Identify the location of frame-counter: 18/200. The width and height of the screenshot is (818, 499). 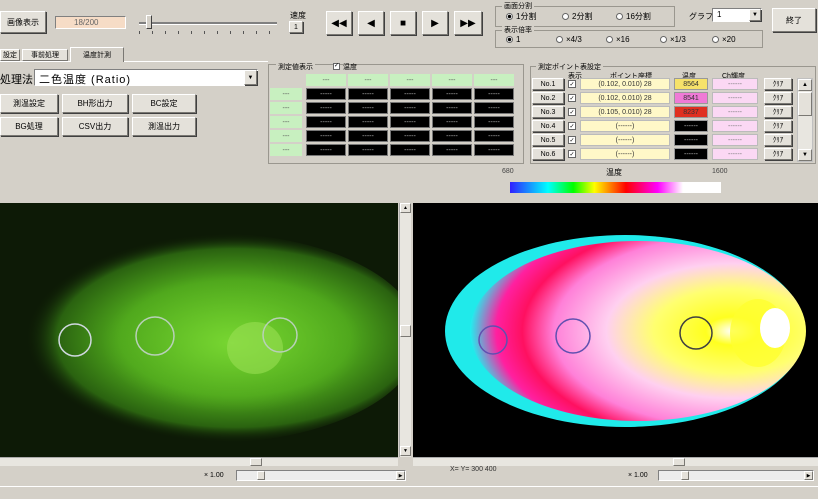
(90, 22).